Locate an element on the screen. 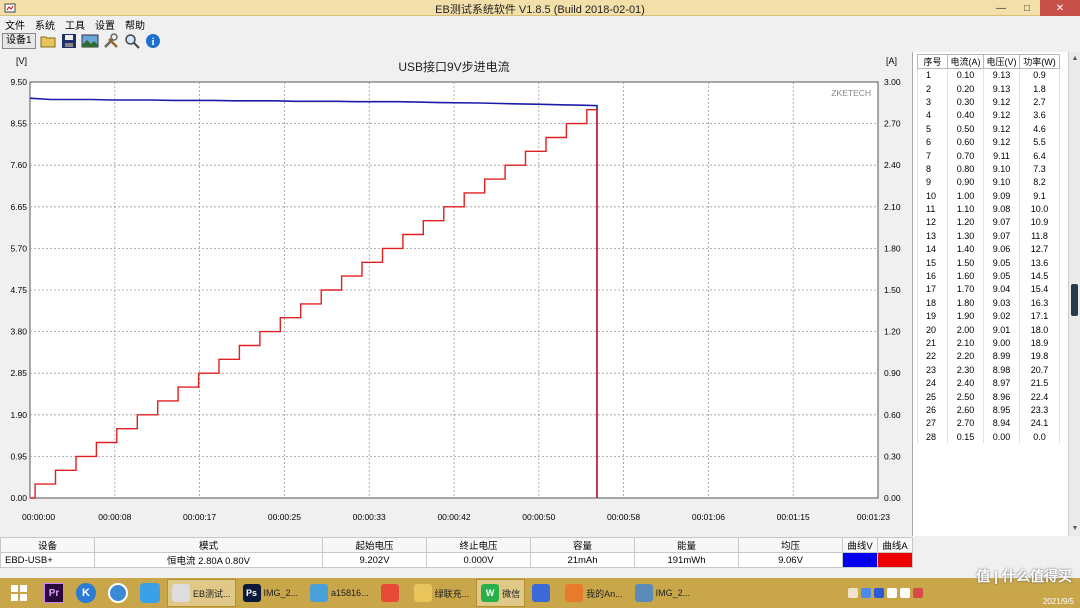 This screenshot has height=608, width=1080. start-button is located at coordinates (19, 593).